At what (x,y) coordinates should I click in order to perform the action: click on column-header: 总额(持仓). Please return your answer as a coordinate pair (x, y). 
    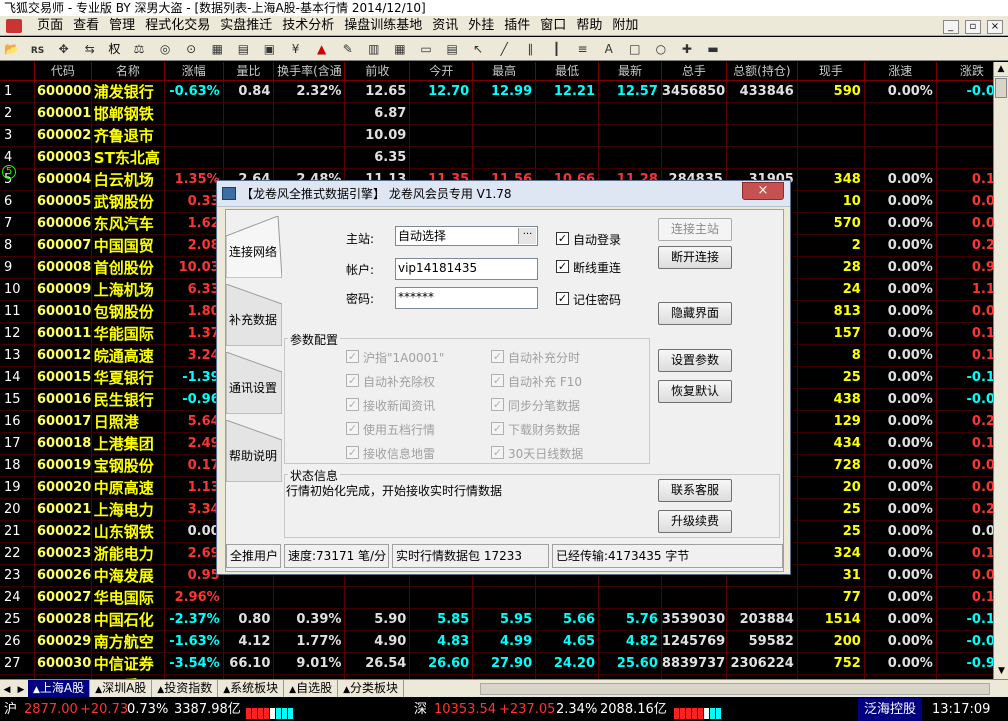
    Looking at the image, I should click on (762, 71).